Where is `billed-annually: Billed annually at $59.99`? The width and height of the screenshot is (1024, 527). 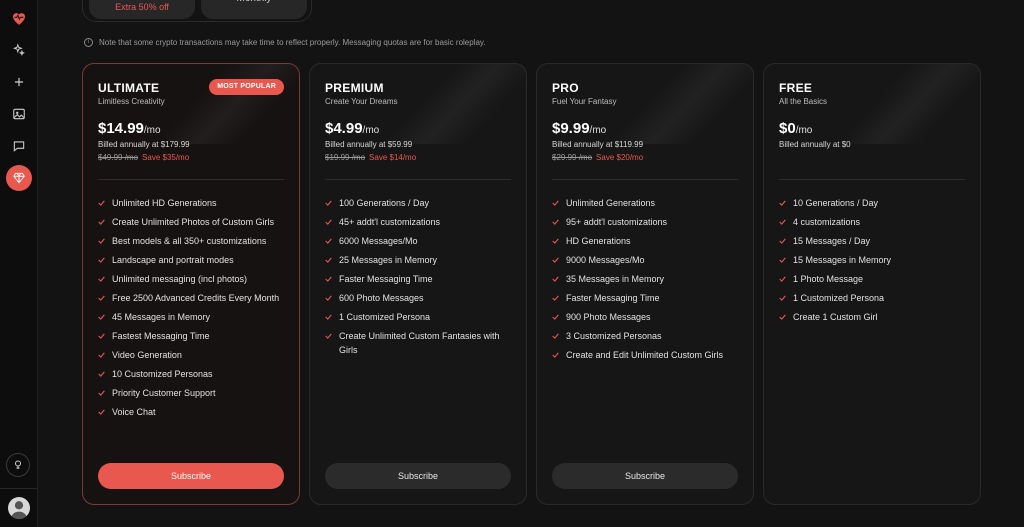
billed-annually: Billed annually at $59.99 is located at coordinates (369, 144).